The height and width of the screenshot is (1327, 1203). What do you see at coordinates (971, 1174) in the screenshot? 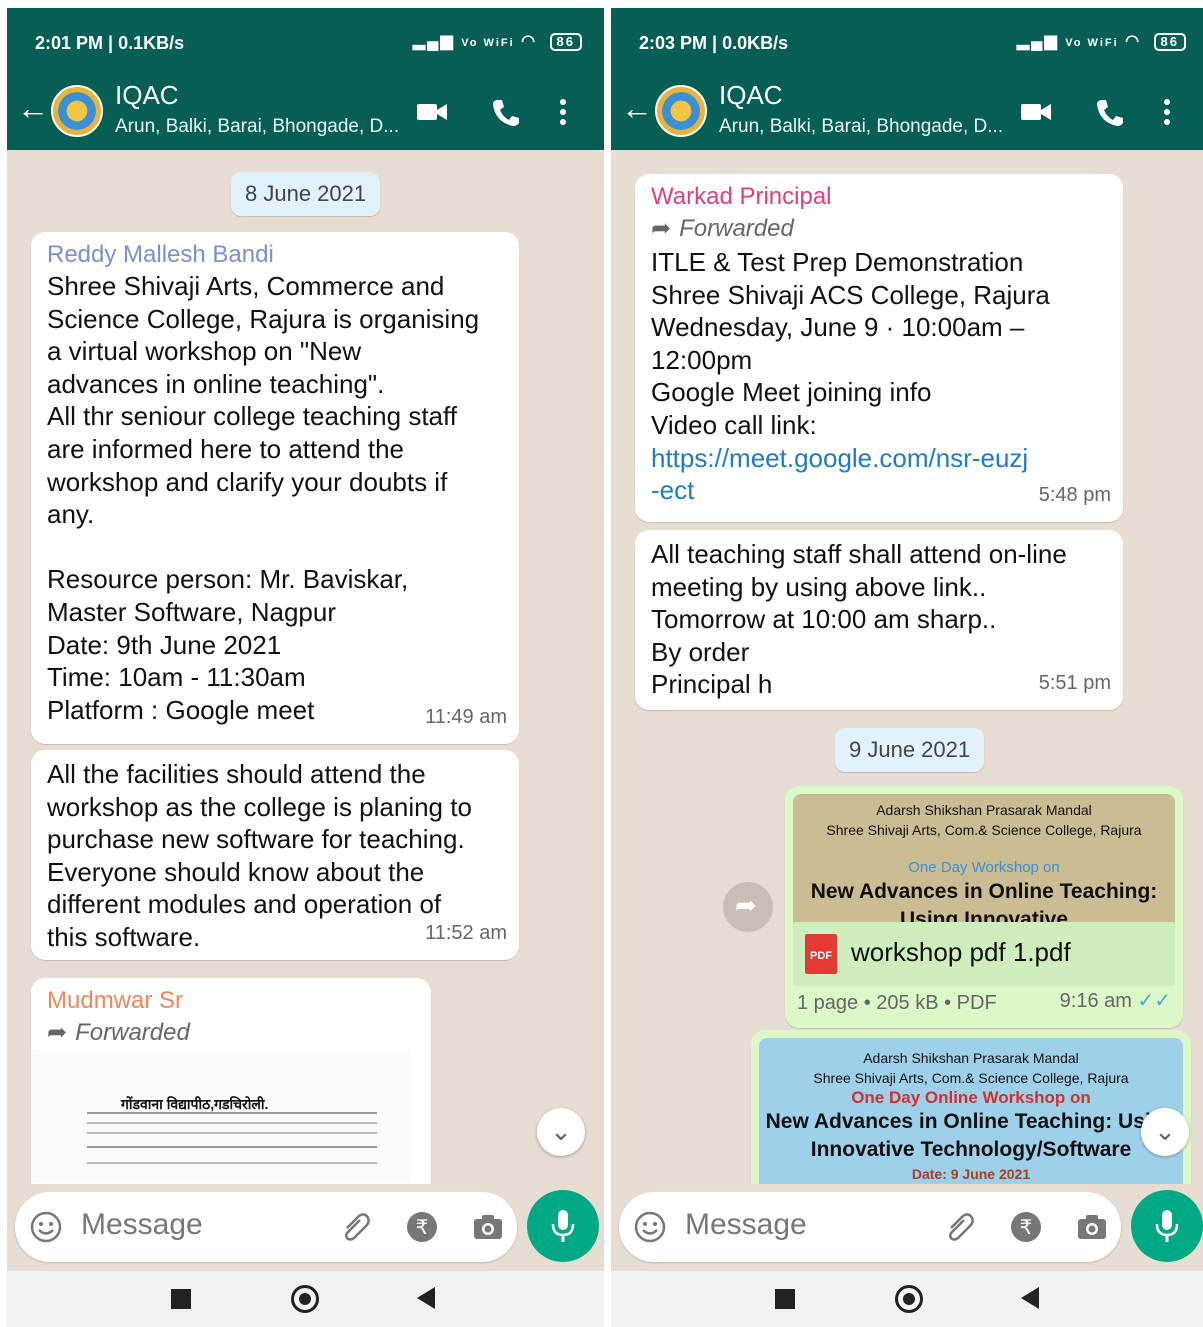
I see `thumb-date: Date: 9 June 2021` at bounding box center [971, 1174].